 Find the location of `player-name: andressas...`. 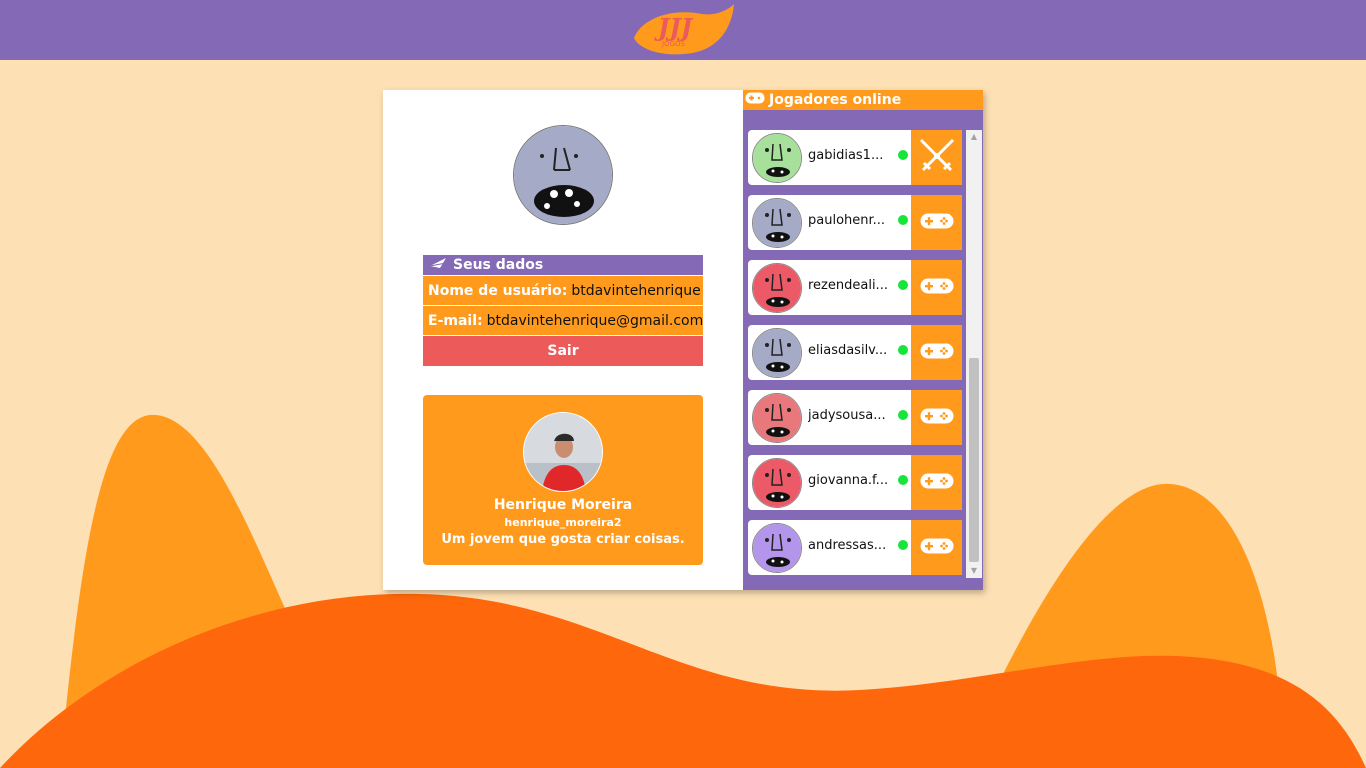

player-name: andressas... is located at coordinates (847, 545).